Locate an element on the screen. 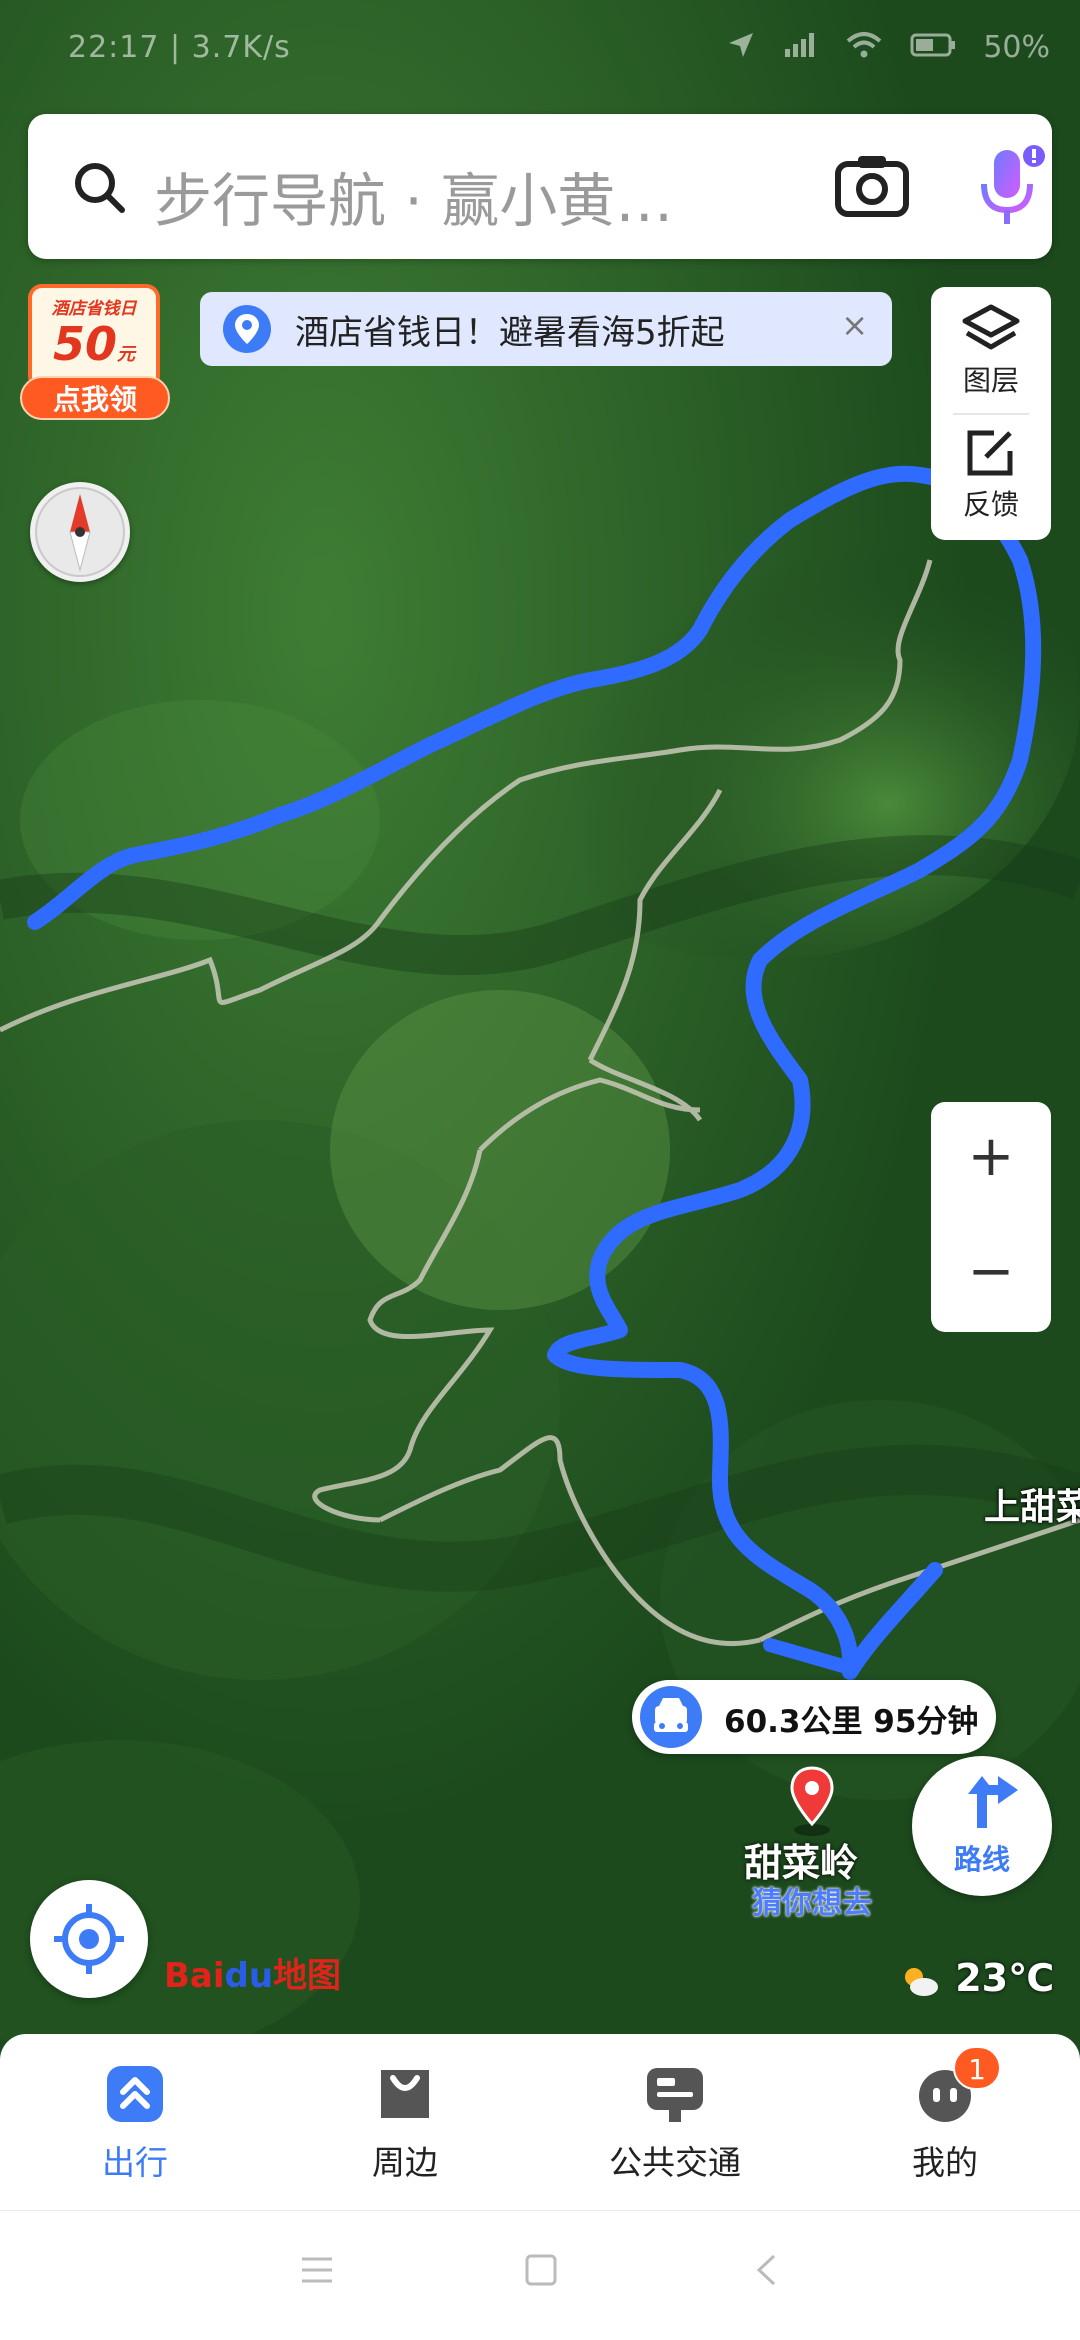 The height and width of the screenshot is (2340, 1080). map-pin-icon is located at coordinates (812, 1801).